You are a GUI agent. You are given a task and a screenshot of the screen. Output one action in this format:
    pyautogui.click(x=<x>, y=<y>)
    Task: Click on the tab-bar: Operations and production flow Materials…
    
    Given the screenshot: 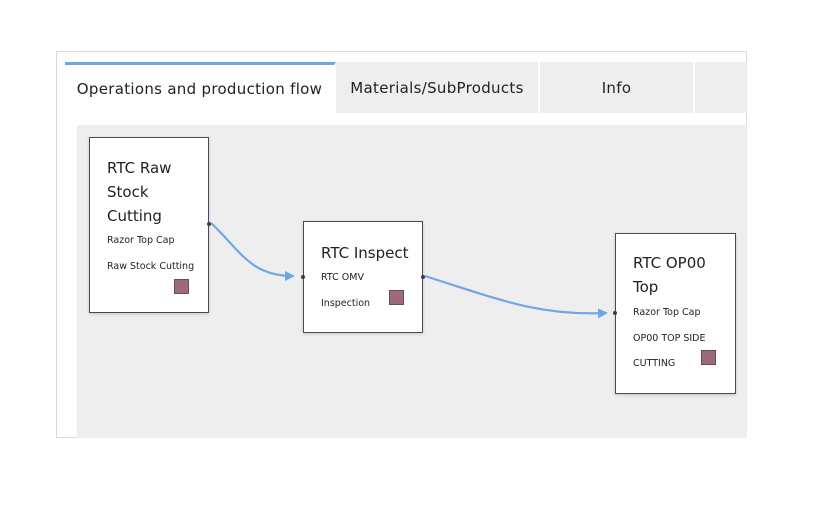 What is the action you would take?
    pyautogui.click(x=406, y=87)
    